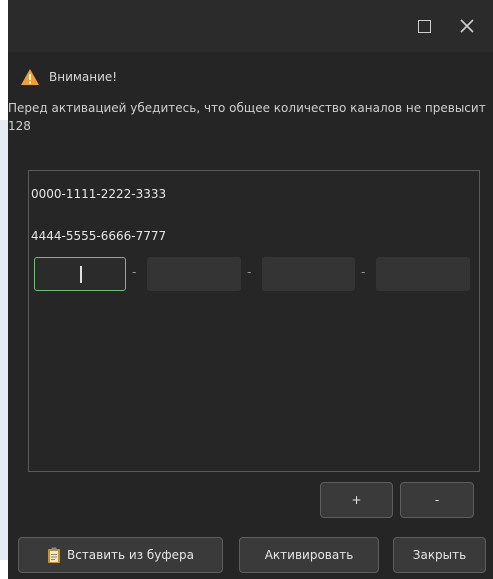  Describe the element at coordinates (309, 555) in the screenshot. I see `activate-button: Активировать` at that location.